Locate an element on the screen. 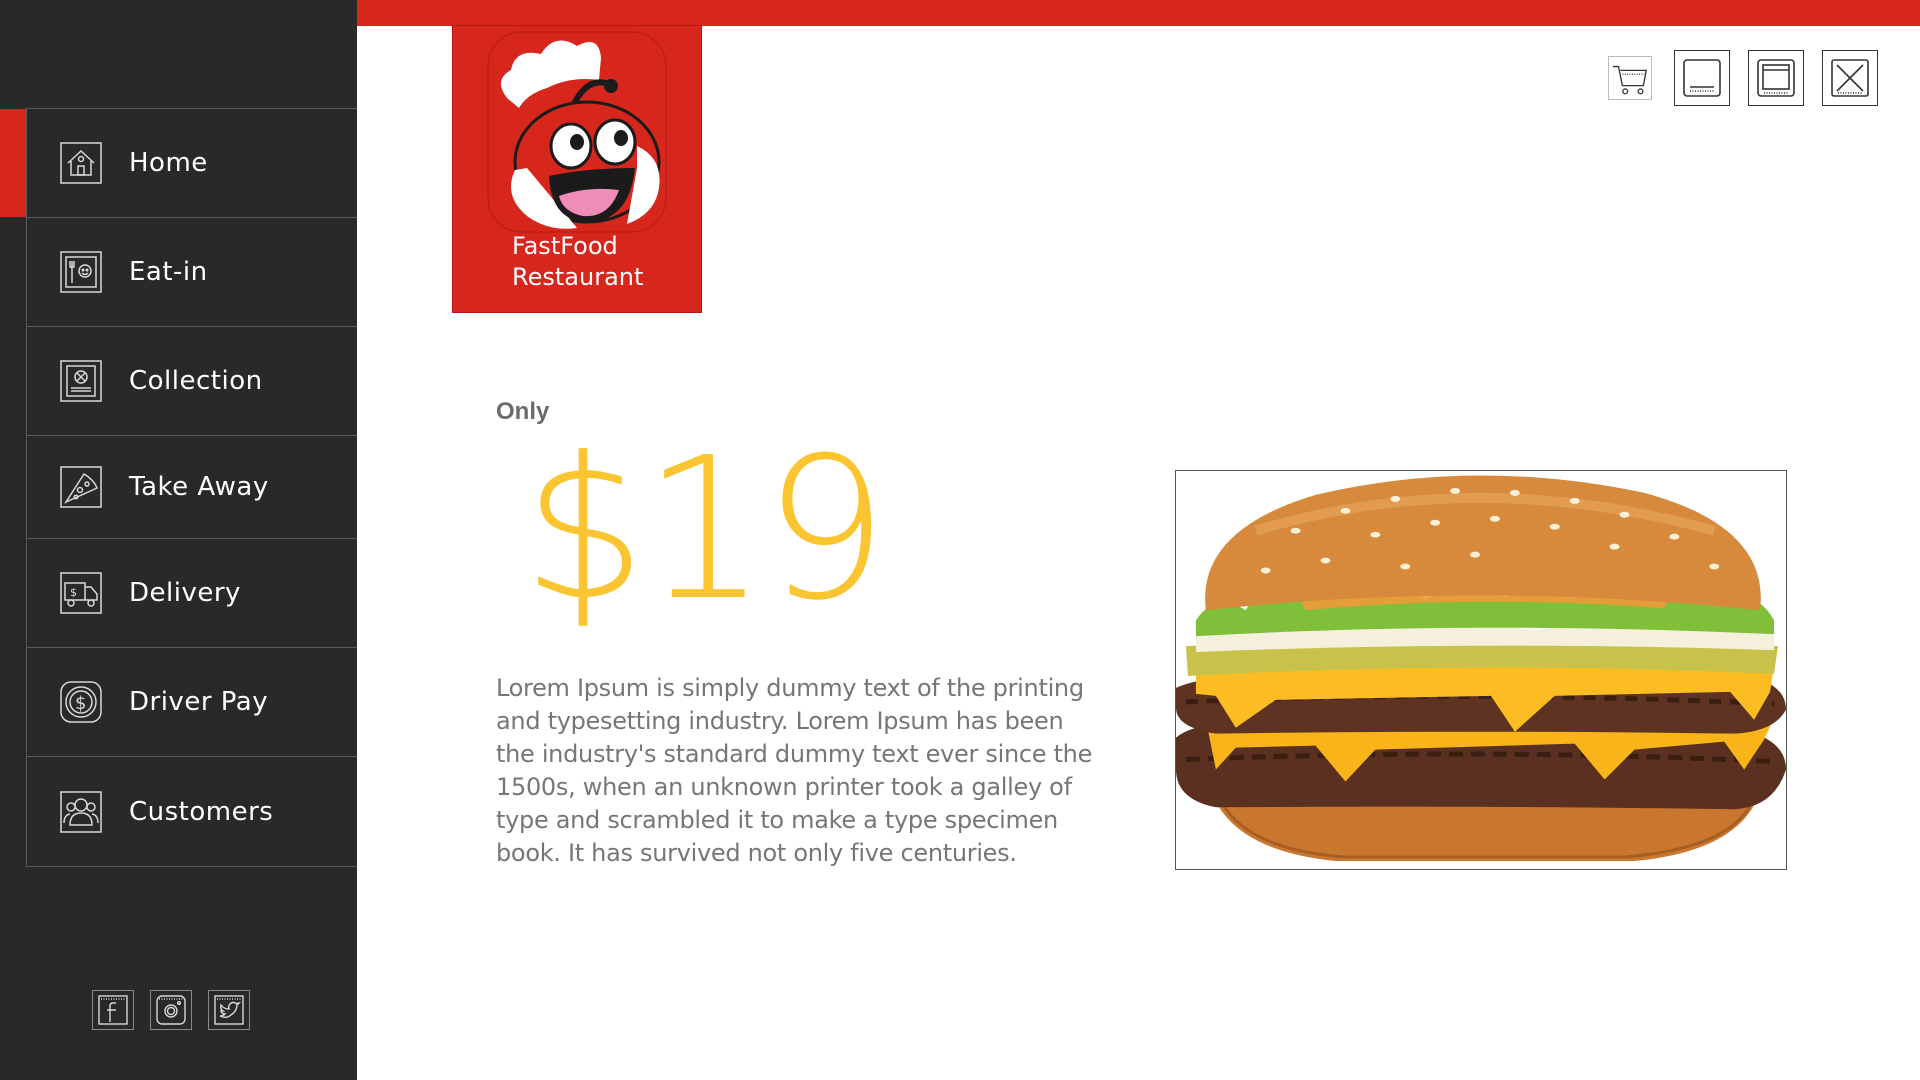 This screenshot has height=1080, width=1920. sidebar-item-label: Take Away is located at coordinates (199, 487).